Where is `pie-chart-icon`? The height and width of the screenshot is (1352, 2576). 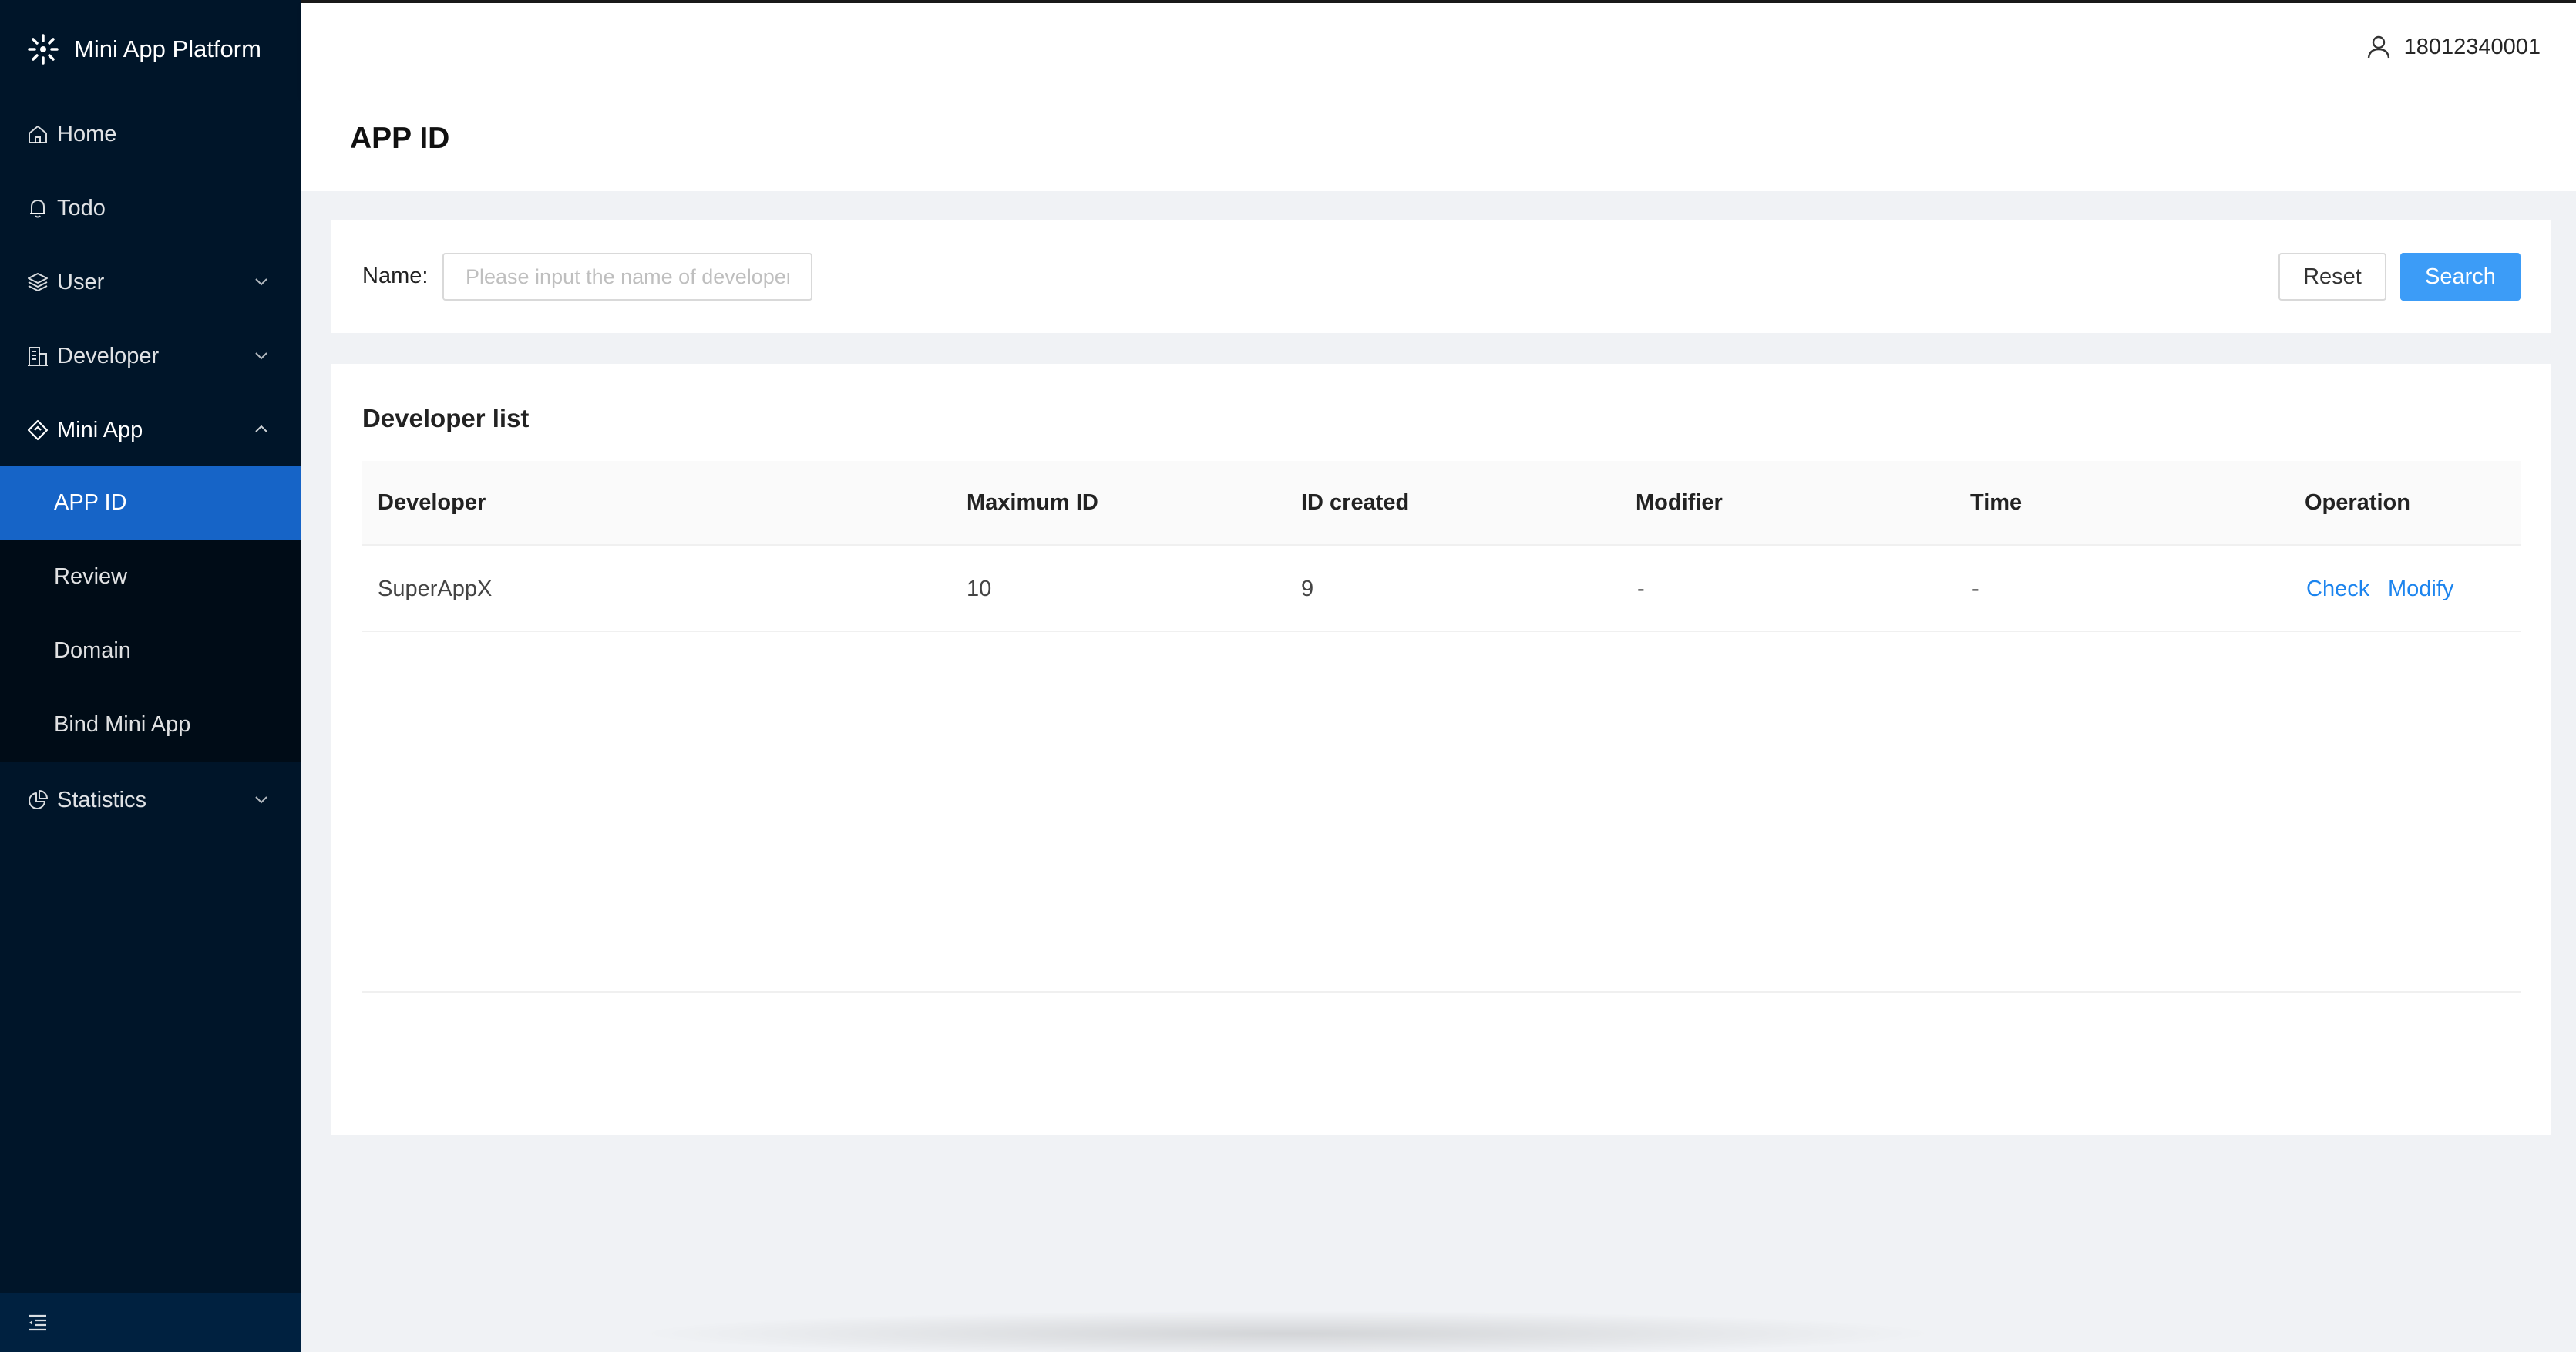
pie-chart-icon is located at coordinates (38, 799).